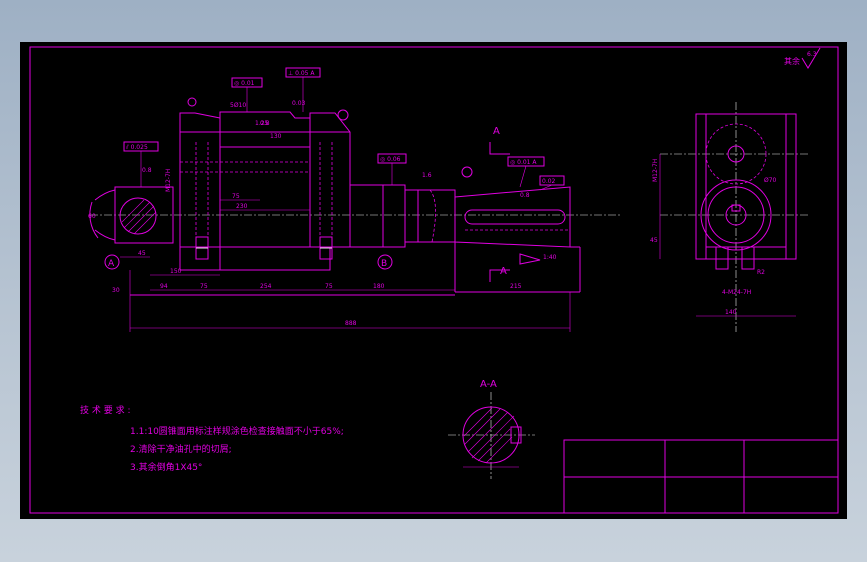  Describe the element at coordinates (181, 449) in the screenshot. I see `svg-text: 2.清除干净油孔中的切屑;` at that location.